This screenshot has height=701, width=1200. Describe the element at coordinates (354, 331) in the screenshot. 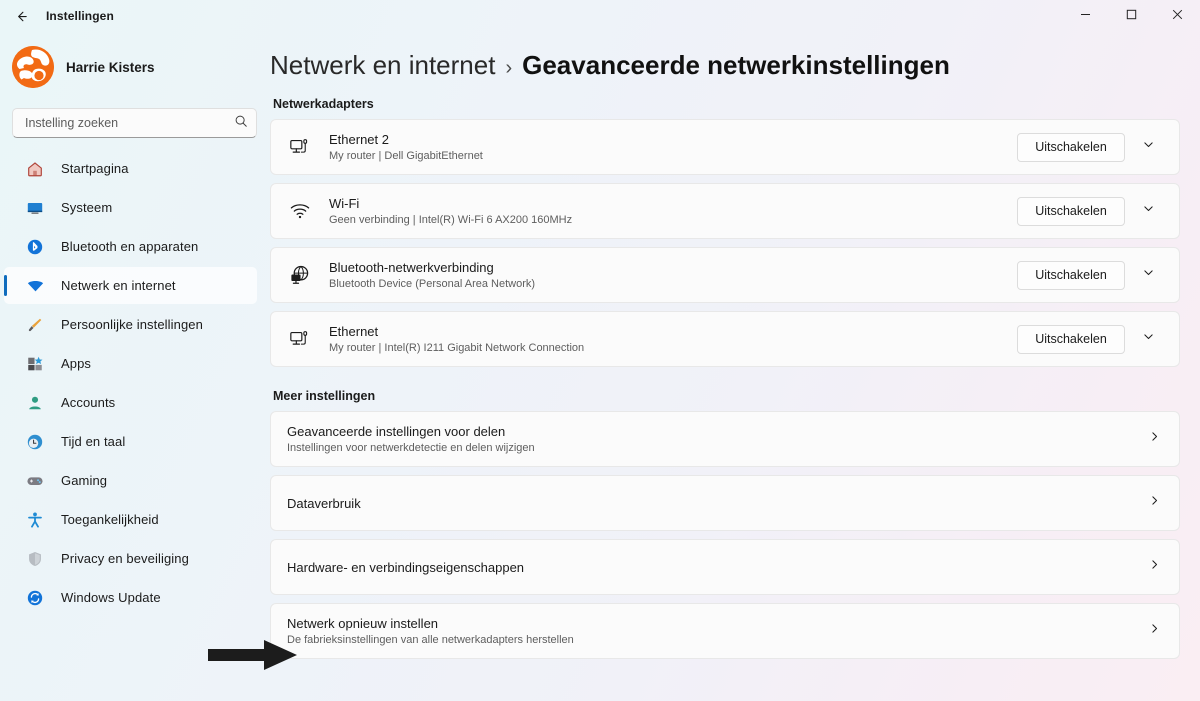

I see `adapter-name: Ethernet` at that location.